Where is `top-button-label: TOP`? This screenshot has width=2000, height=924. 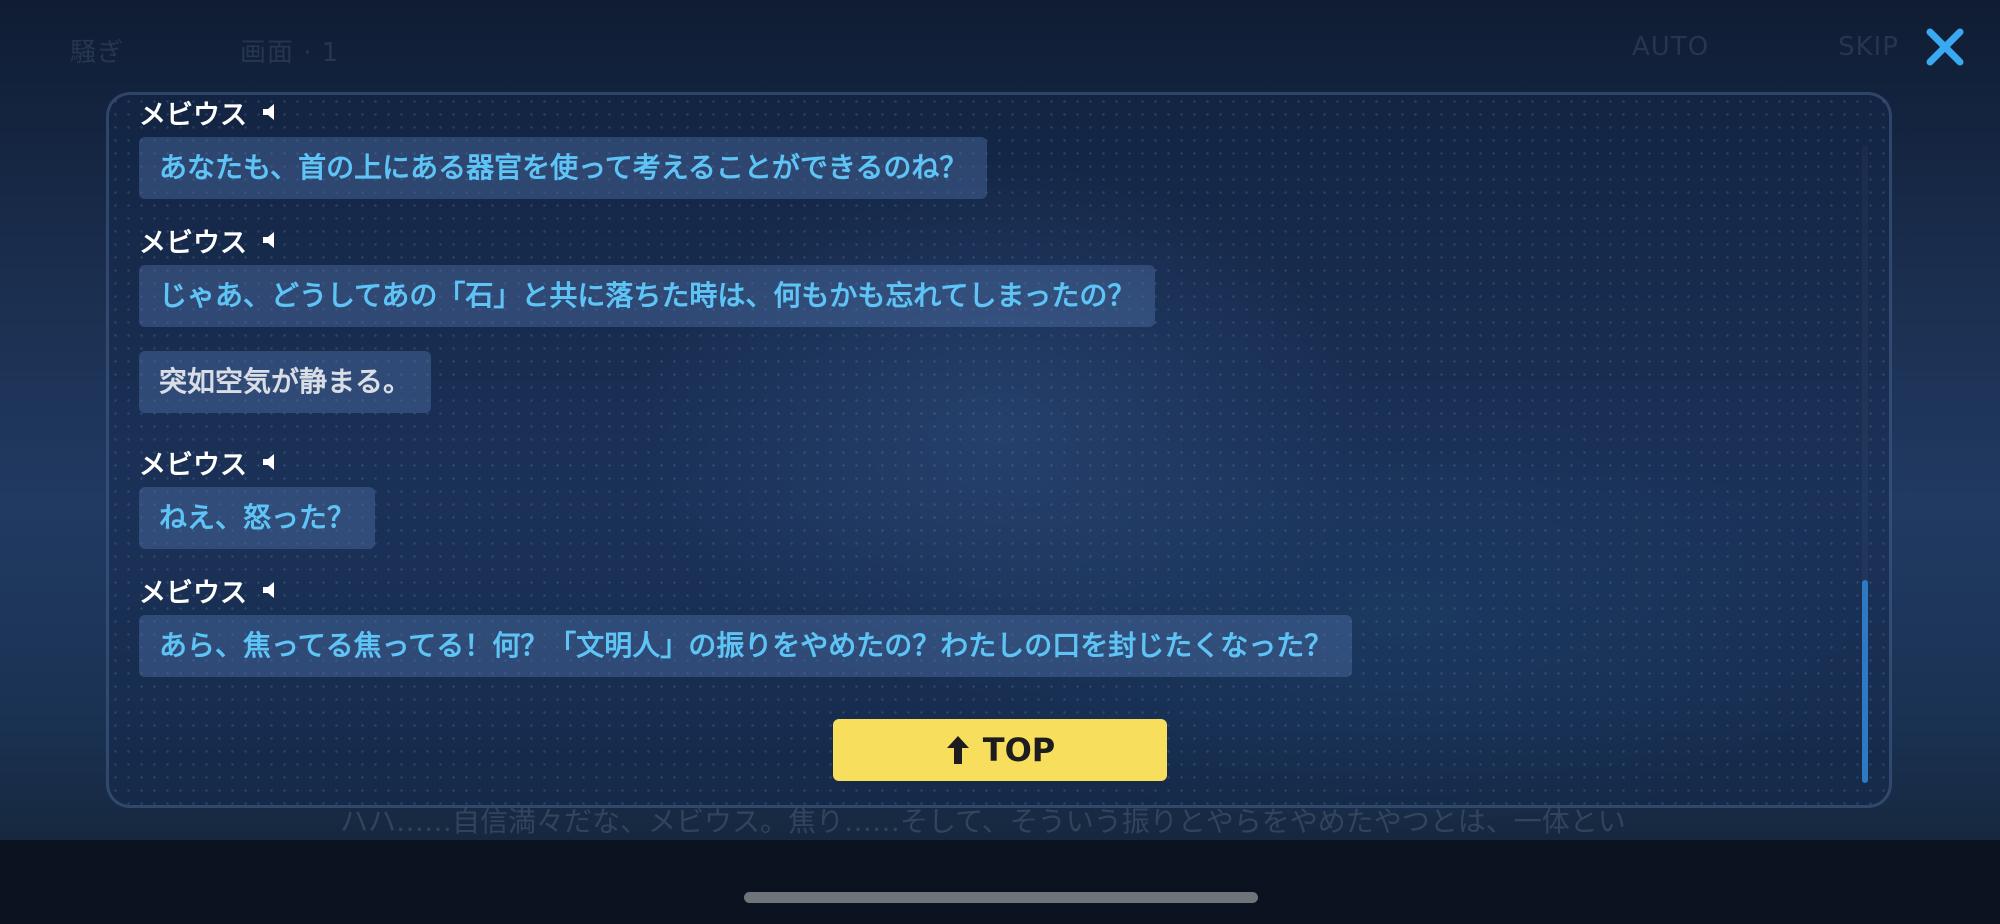 top-button-label: TOP is located at coordinates (1019, 750).